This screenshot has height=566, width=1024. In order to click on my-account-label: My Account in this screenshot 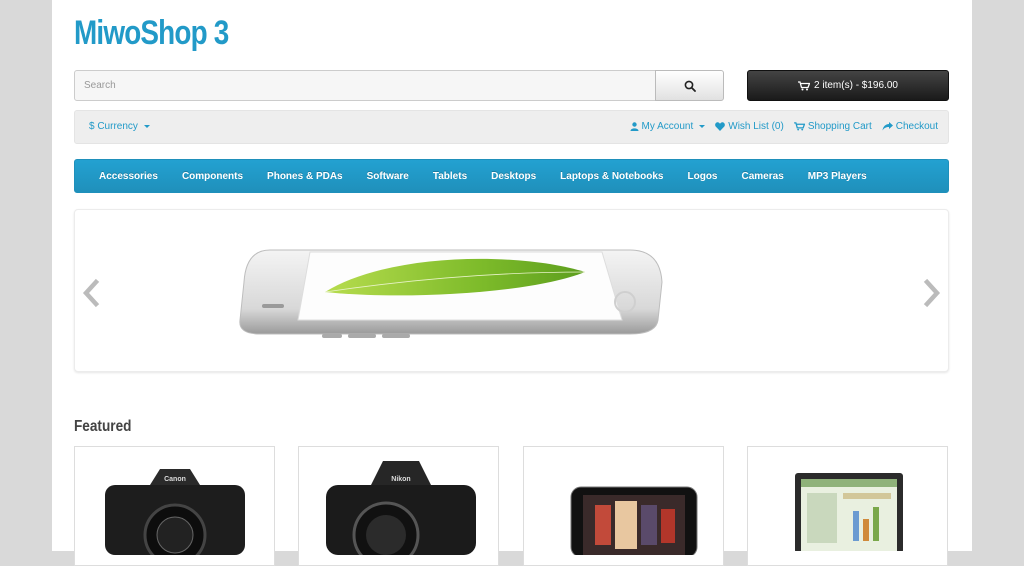, I will do `click(667, 126)`.